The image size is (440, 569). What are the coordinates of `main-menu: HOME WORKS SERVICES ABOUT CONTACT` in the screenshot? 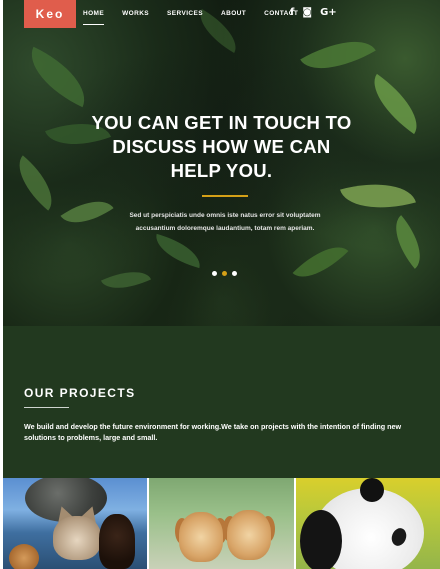 It's located at (199, 17).